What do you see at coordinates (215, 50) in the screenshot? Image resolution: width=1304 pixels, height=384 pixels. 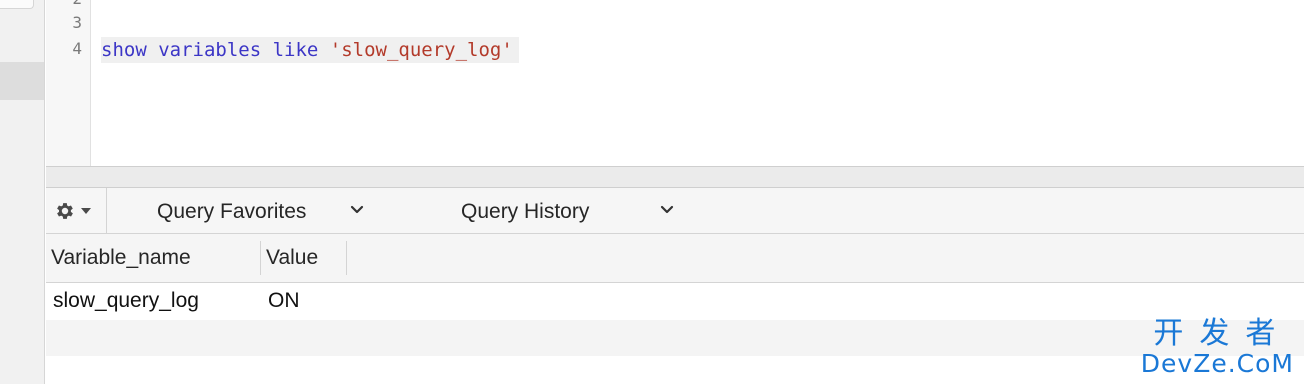 I see `sql-keywords: show variables like` at bounding box center [215, 50].